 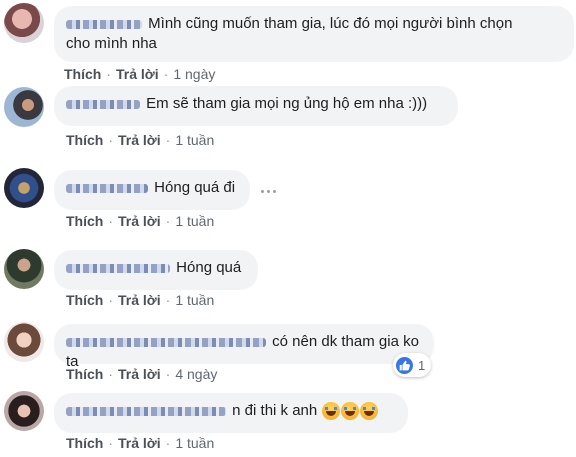 What do you see at coordinates (422, 365) in the screenshot?
I see `reaction-number: 1` at bounding box center [422, 365].